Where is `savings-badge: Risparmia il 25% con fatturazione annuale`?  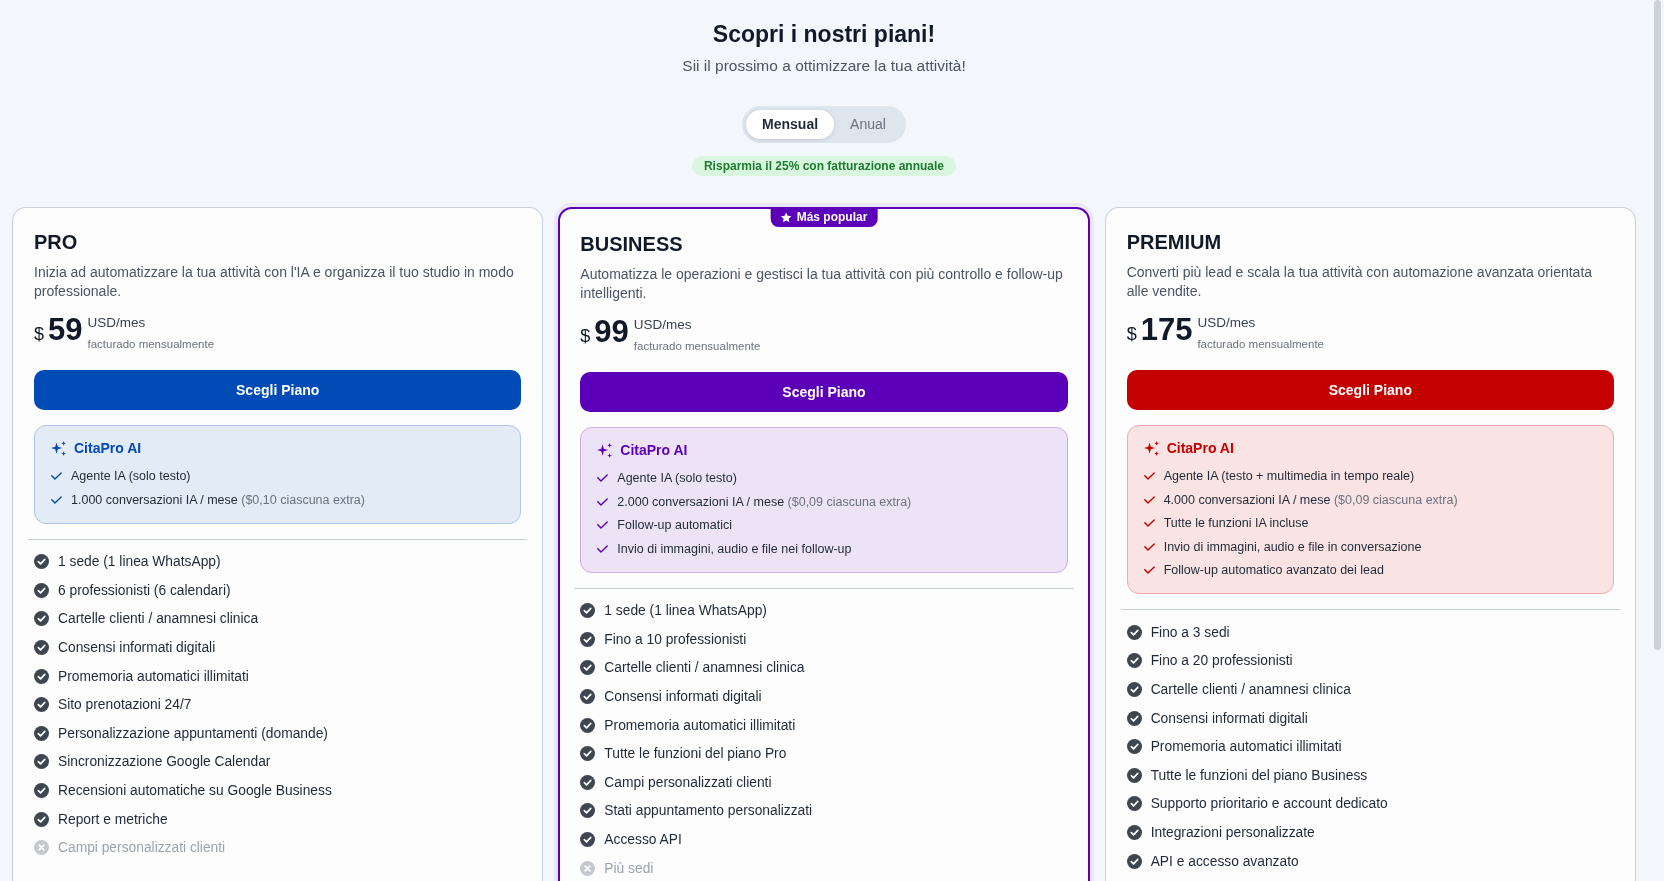 savings-badge: Risparmia il 25% con fatturazione annuale is located at coordinates (824, 166).